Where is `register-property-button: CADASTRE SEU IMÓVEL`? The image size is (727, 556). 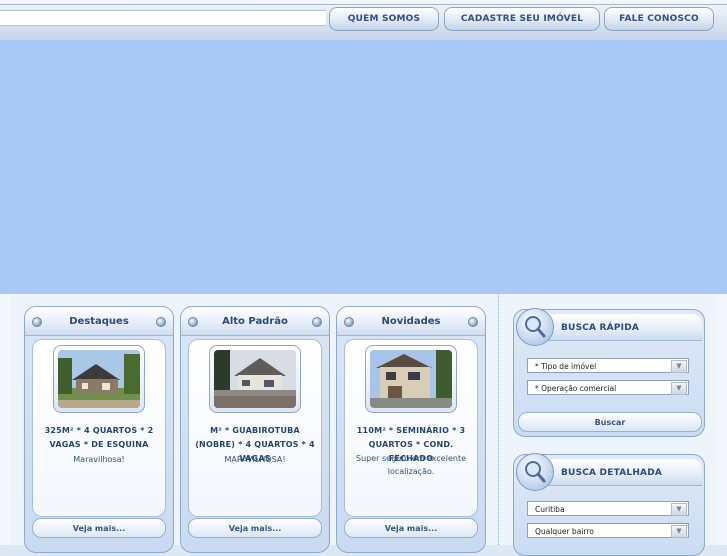 register-property-button: CADASTRE SEU IMÓVEL is located at coordinates (522, 19).